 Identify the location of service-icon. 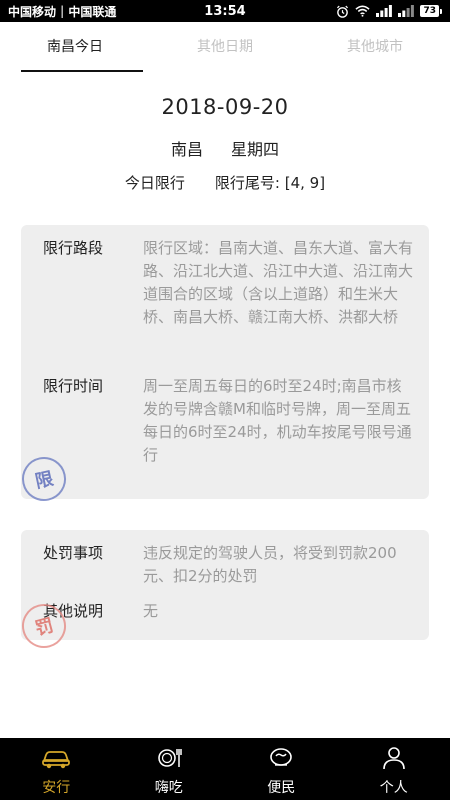
(281, 758).